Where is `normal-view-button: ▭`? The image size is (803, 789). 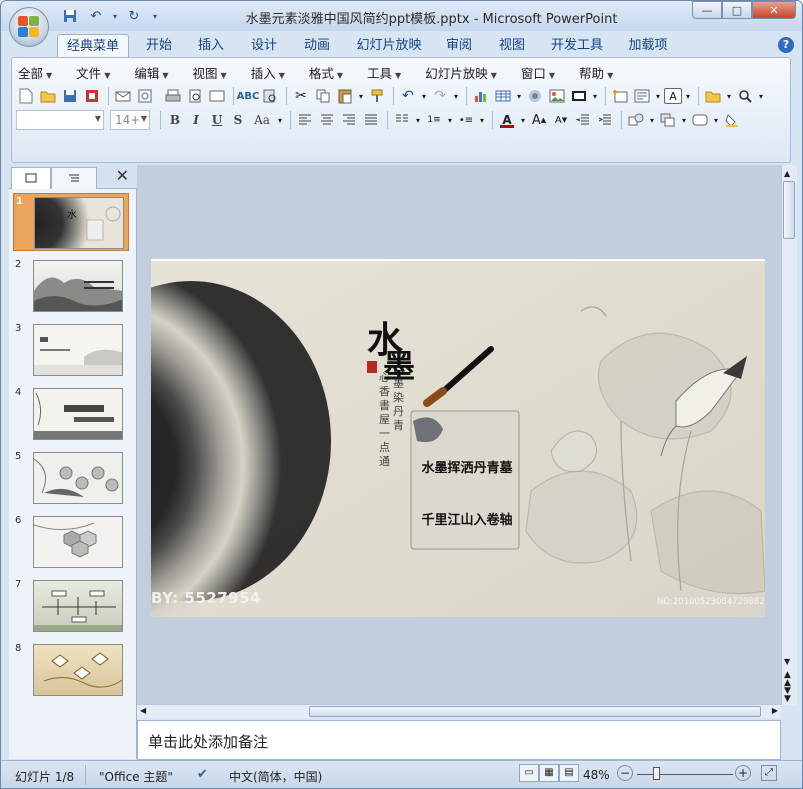
normal-view-button: ▭ is located at coordinates (529, 773).